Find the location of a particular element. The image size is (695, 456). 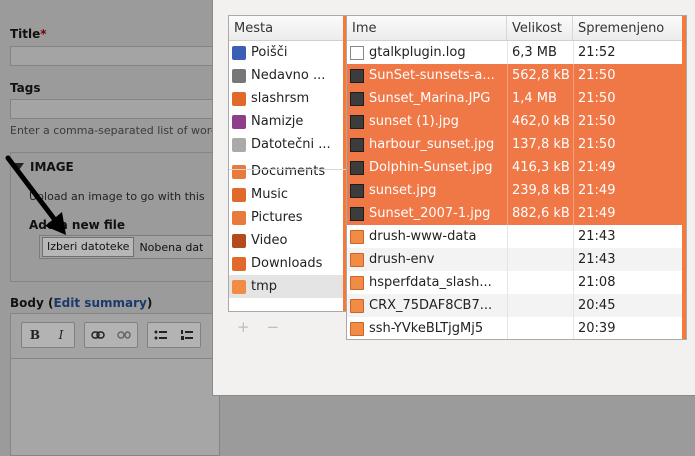

file-row: Sunset_2007-1.jpg 882,6 kB 21:49 is located at coordinates (516, 213).